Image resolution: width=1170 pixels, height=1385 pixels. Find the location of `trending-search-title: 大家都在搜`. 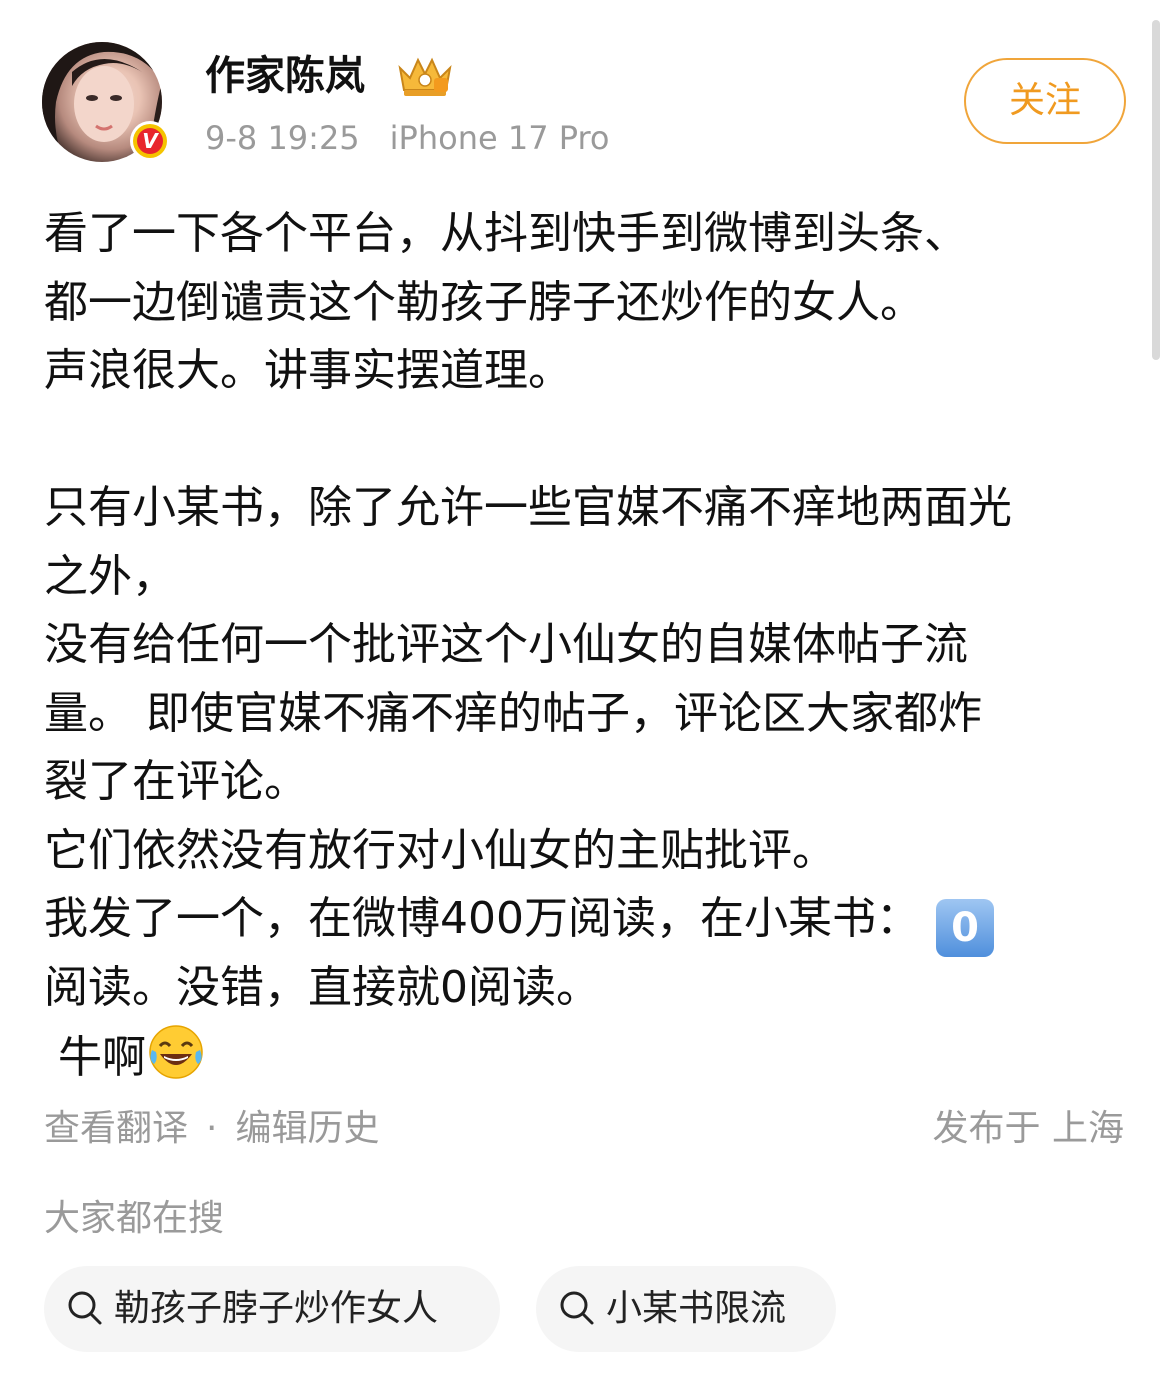

trending-search-title: 大家都在搜 is located at coordinates (134, 1218).